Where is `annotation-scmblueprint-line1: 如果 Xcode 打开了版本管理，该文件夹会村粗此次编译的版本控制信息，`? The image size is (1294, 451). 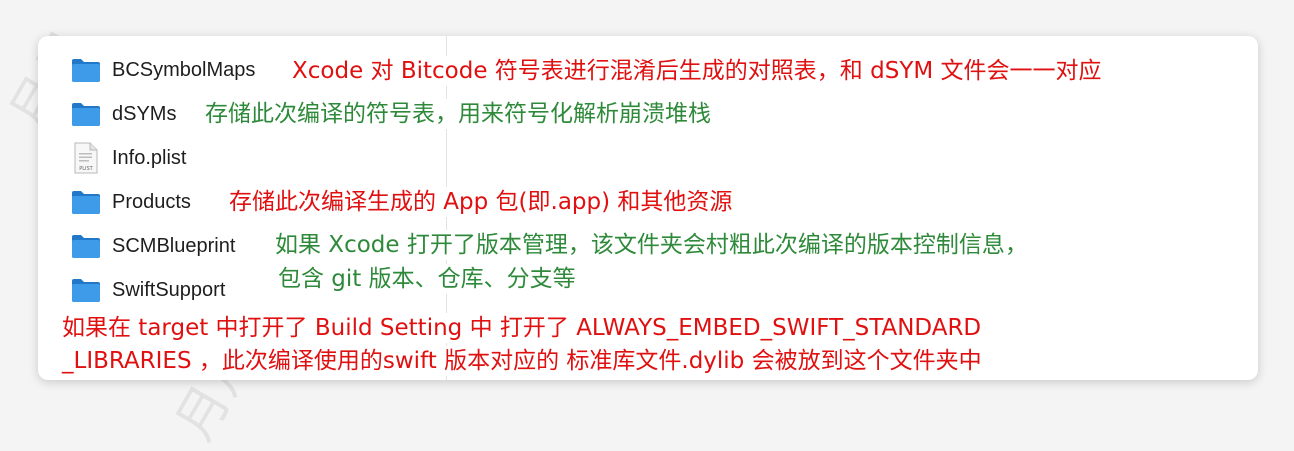 annotation-scmblueprint-line1: 如果 Xcode 打开了版本管理，该文件夹会村粗此次编译的版本控制信息， is located at coordinates (651, 245).